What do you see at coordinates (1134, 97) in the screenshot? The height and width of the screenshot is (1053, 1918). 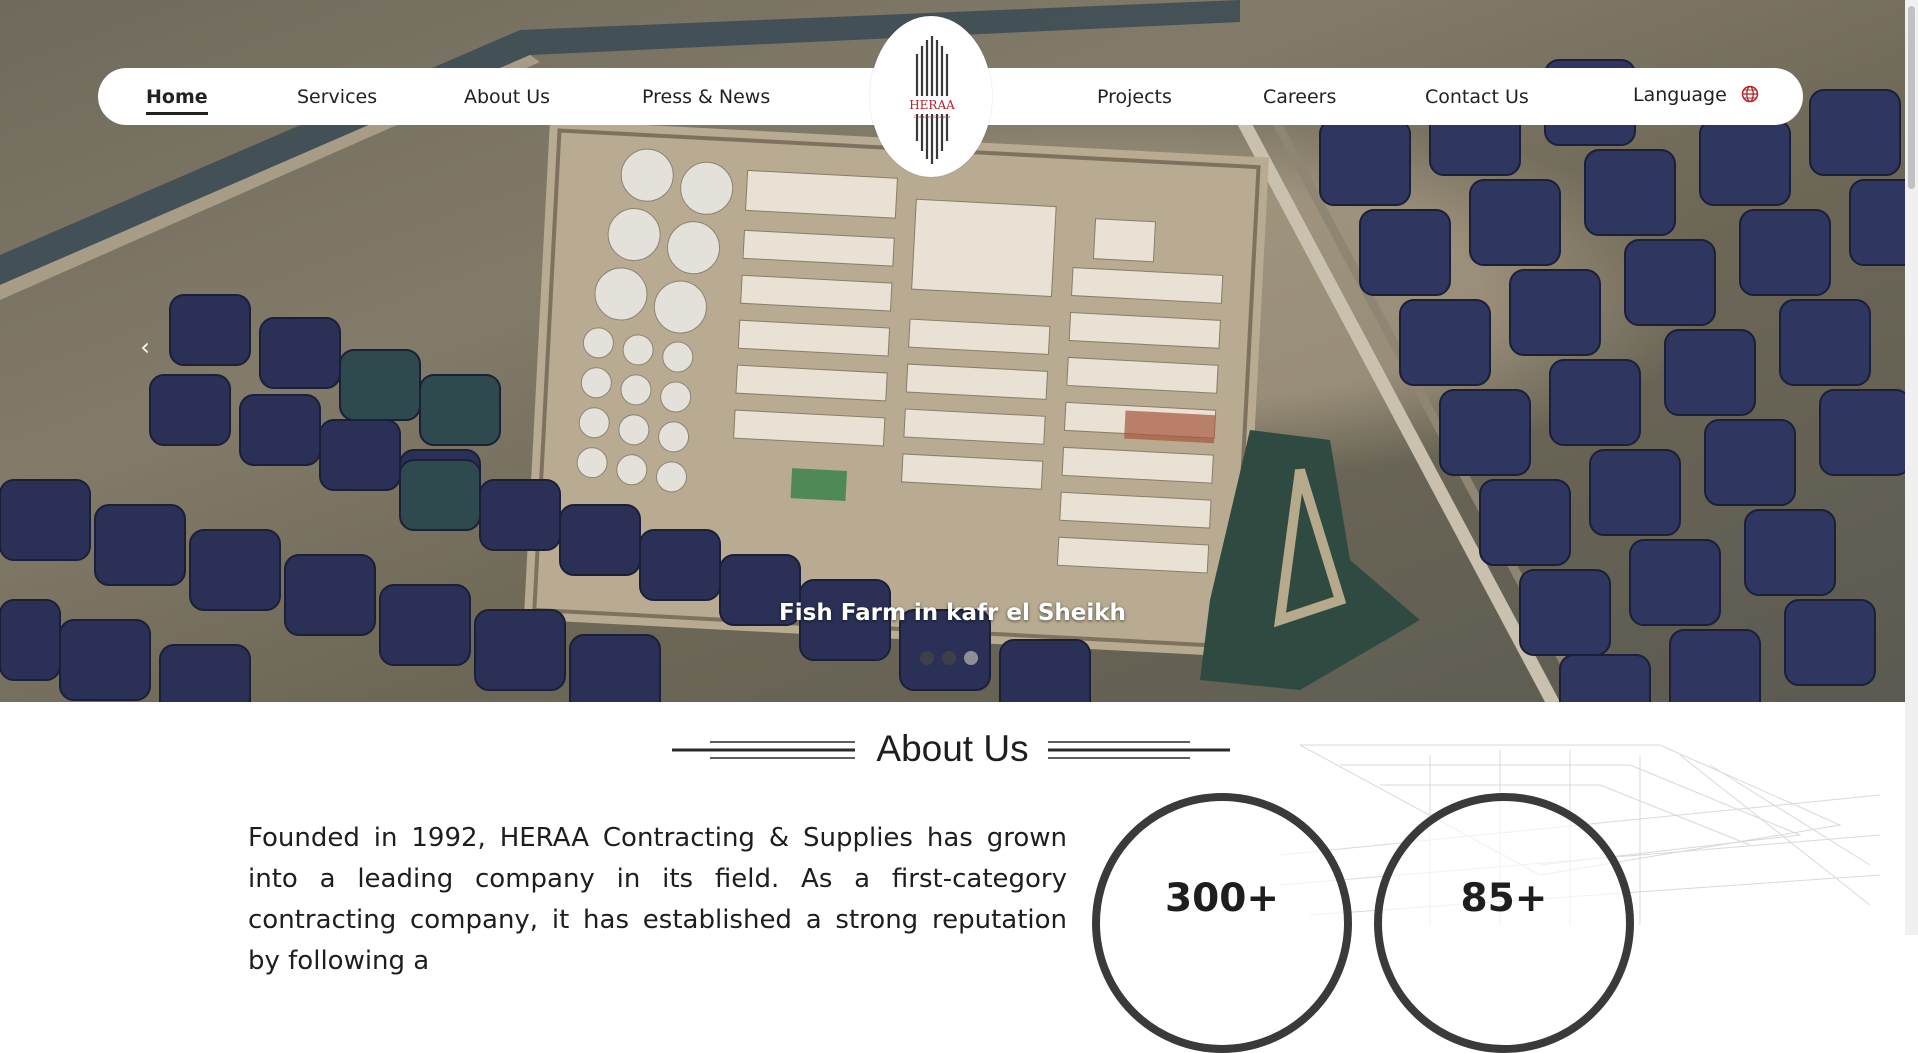 I see `nav-projects: Projects` at bounding box center [1134, 97].